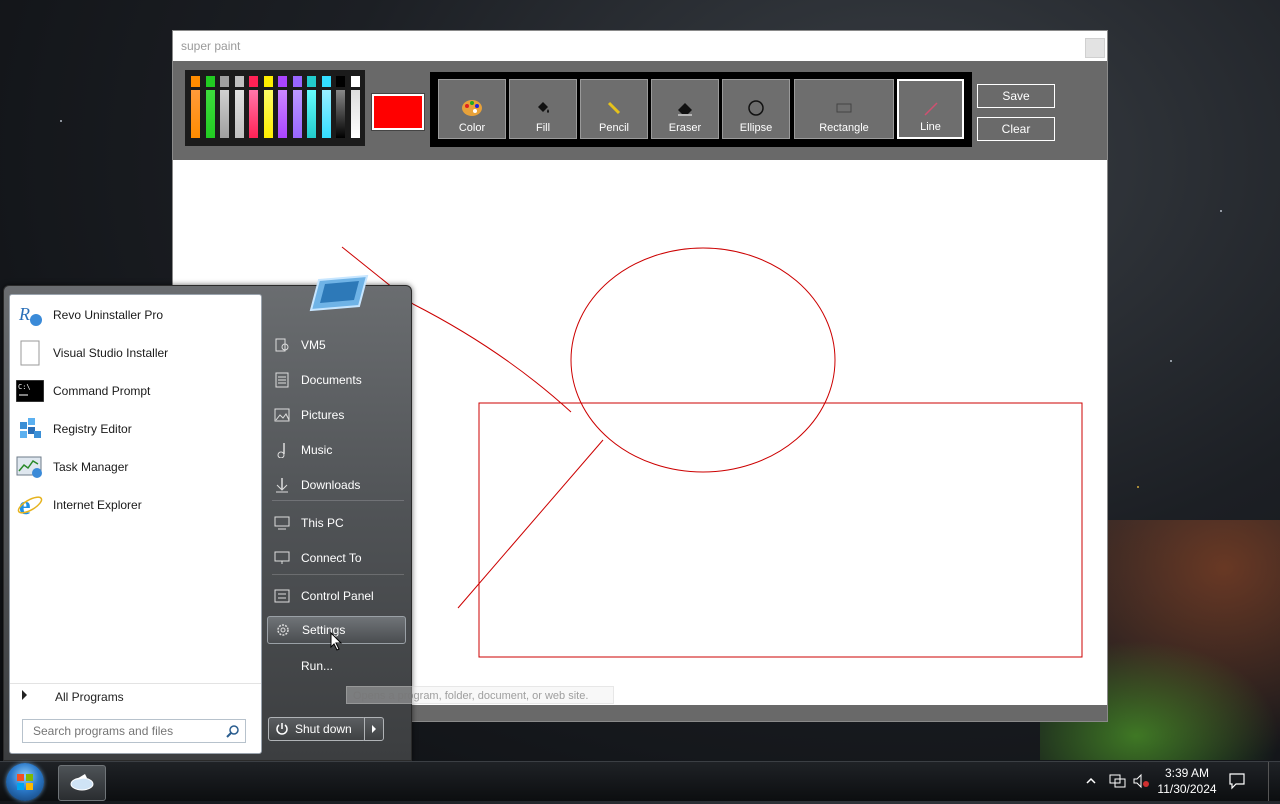 The height and width of the screenshot is (804, 1280). I want to click on program-visual-studio-installer: Visual Studio Installer, so click(135, 353).